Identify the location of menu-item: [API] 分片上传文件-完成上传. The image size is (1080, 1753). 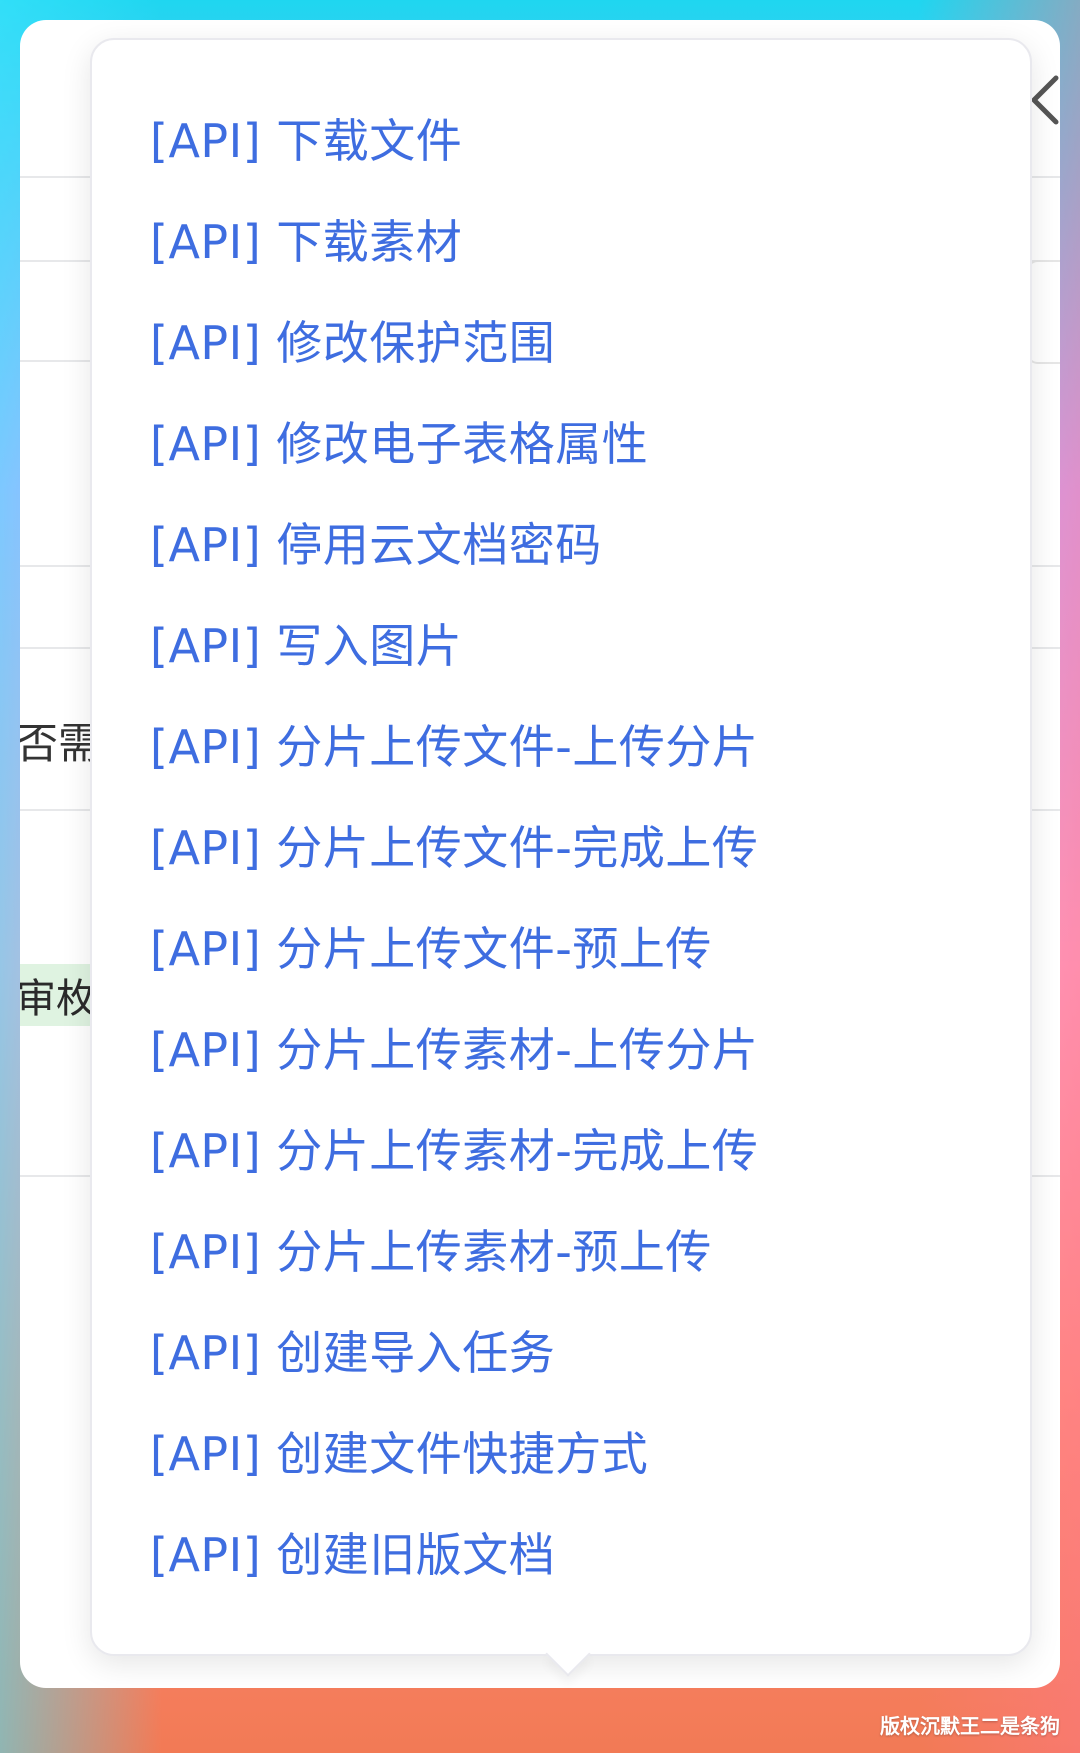
(454, 844).